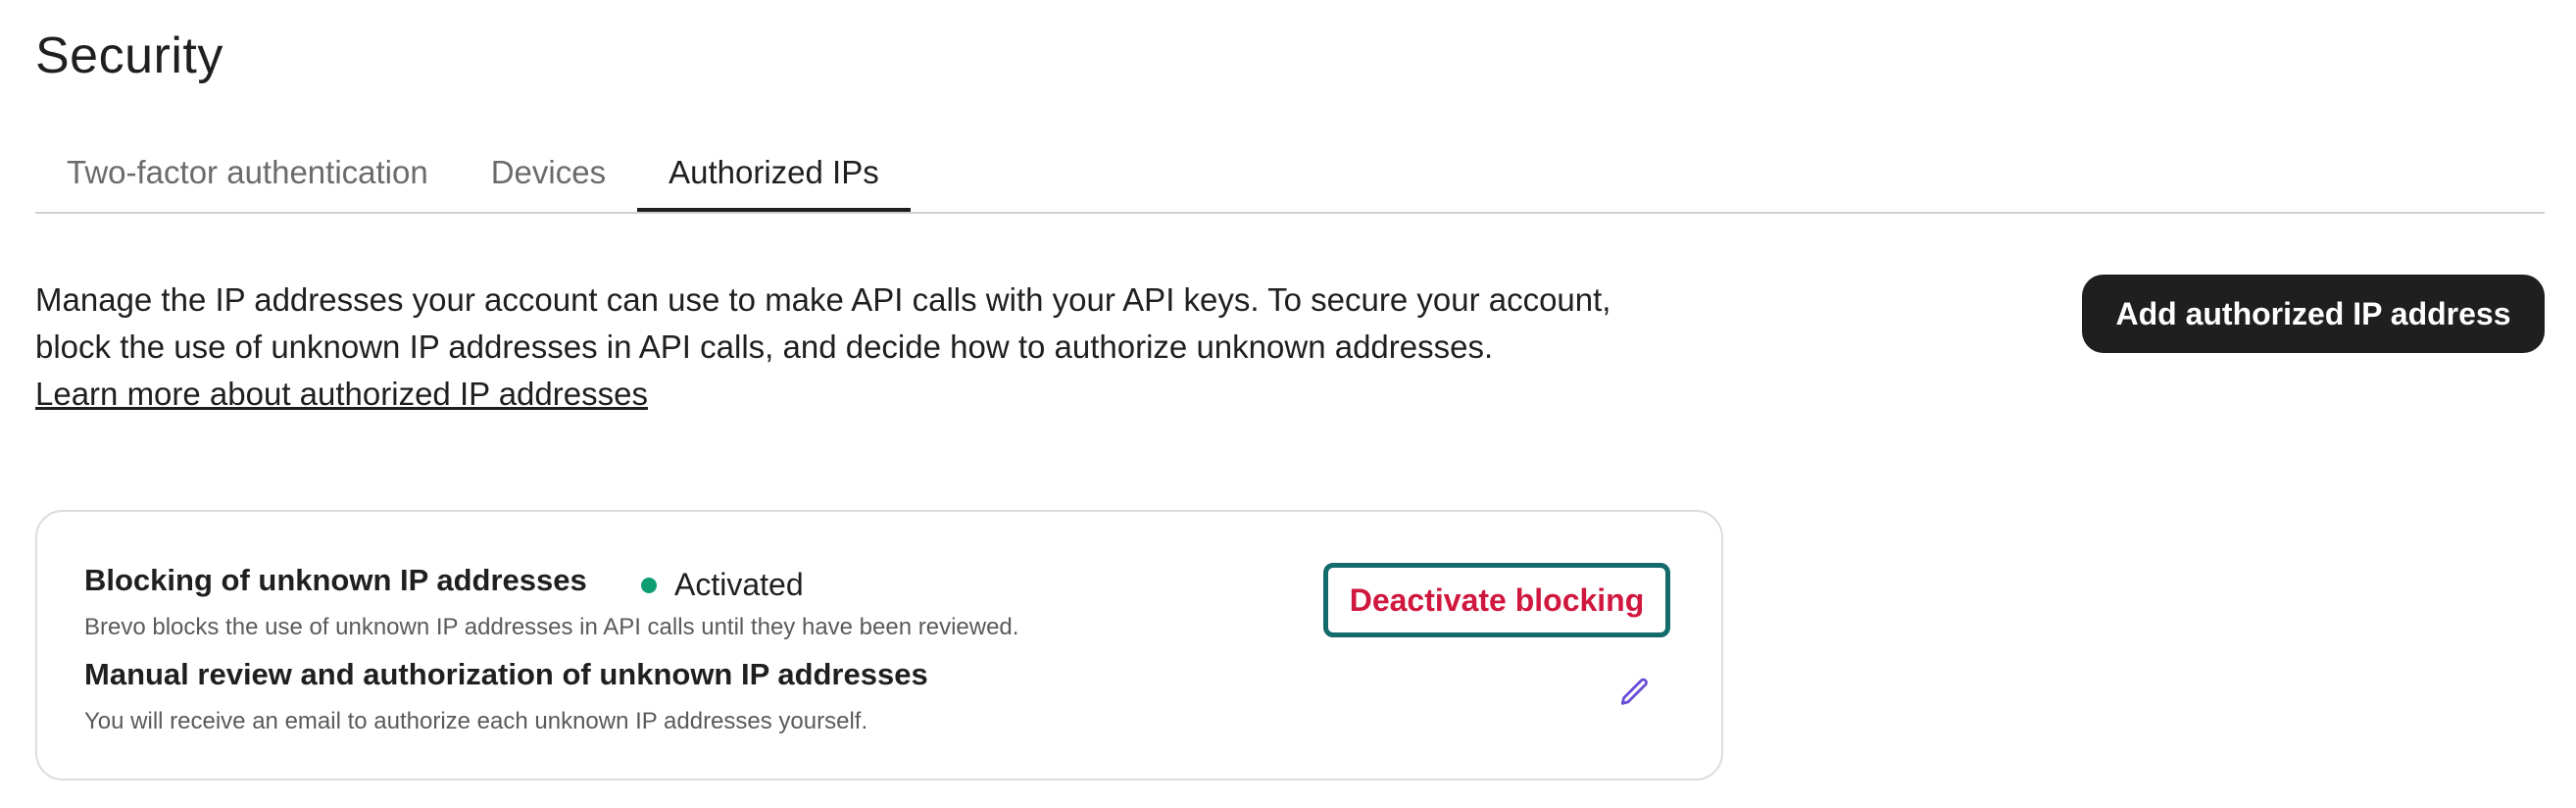  What do you see at coordinates (129, 55) in the screenshot?
I see `page-title: Security` at bounding box center [129, 55].